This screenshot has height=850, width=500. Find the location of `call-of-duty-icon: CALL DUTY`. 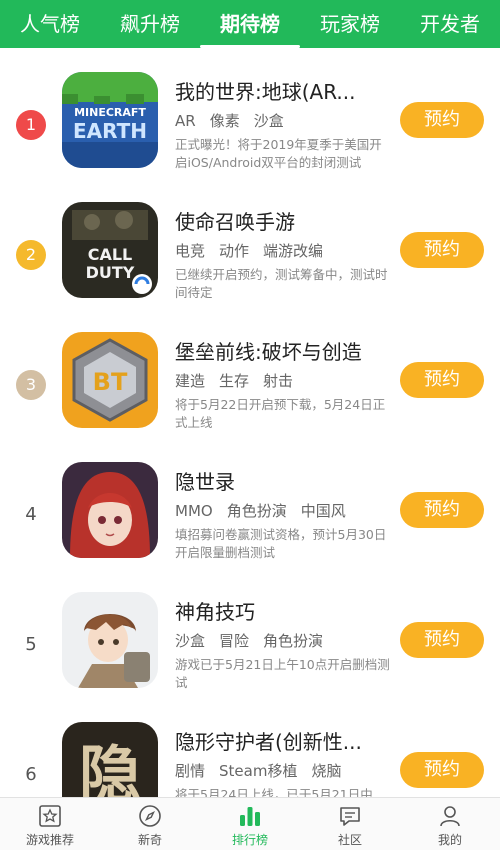

call-of-duty-icon: CALL DUTY is located at coordinates (110, 250).